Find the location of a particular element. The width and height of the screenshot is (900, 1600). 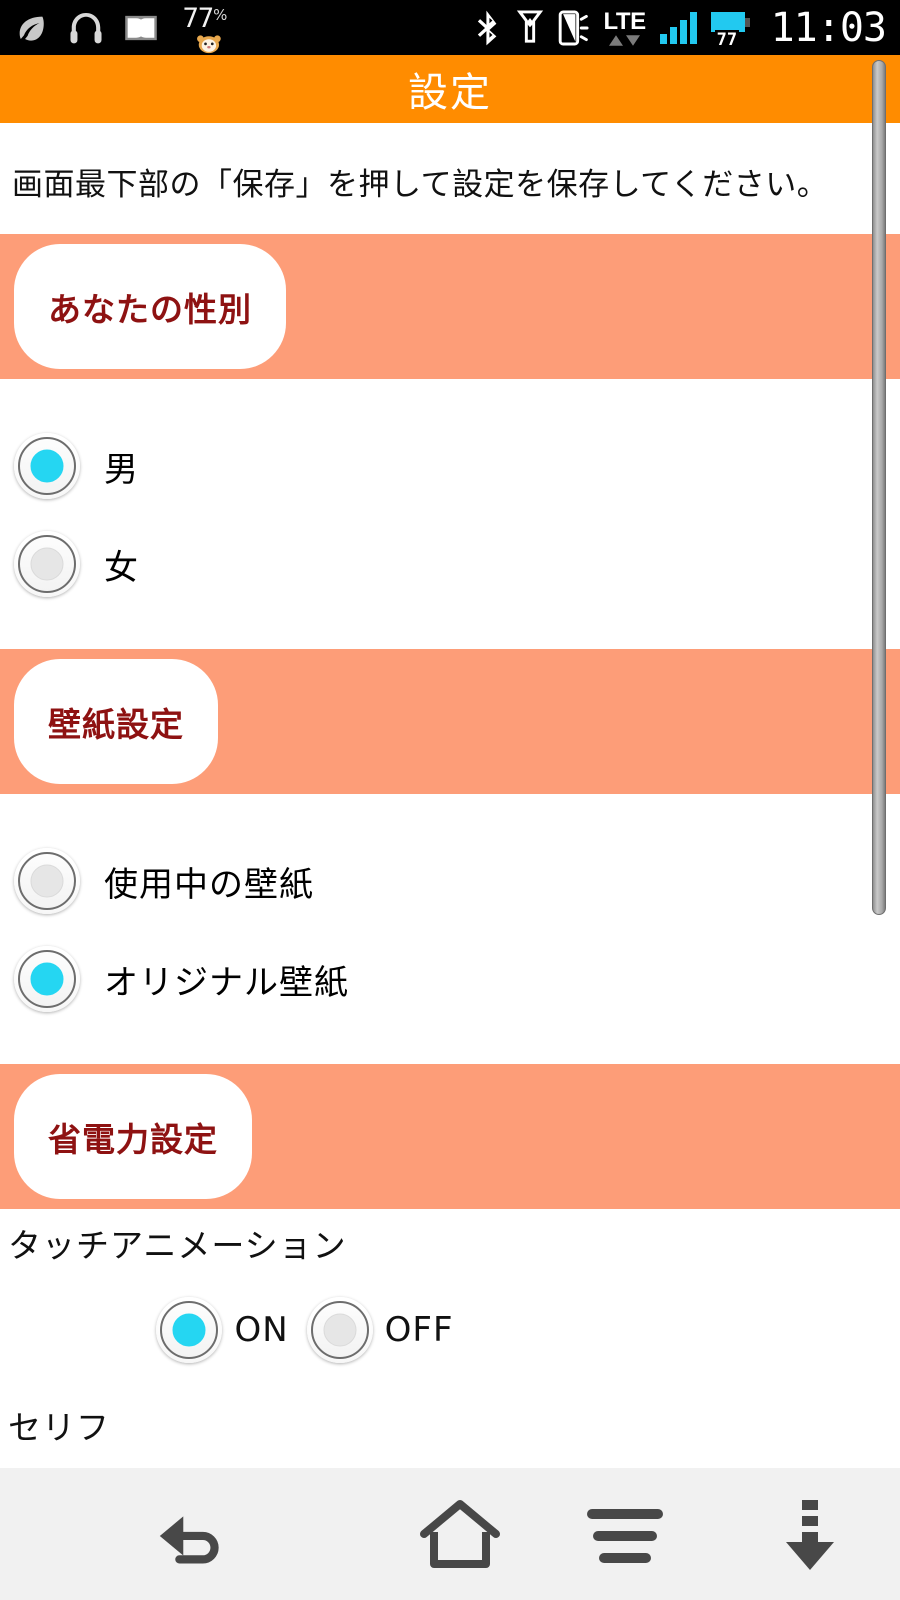

percent-symbol: % is located at coordinates (220, 14).